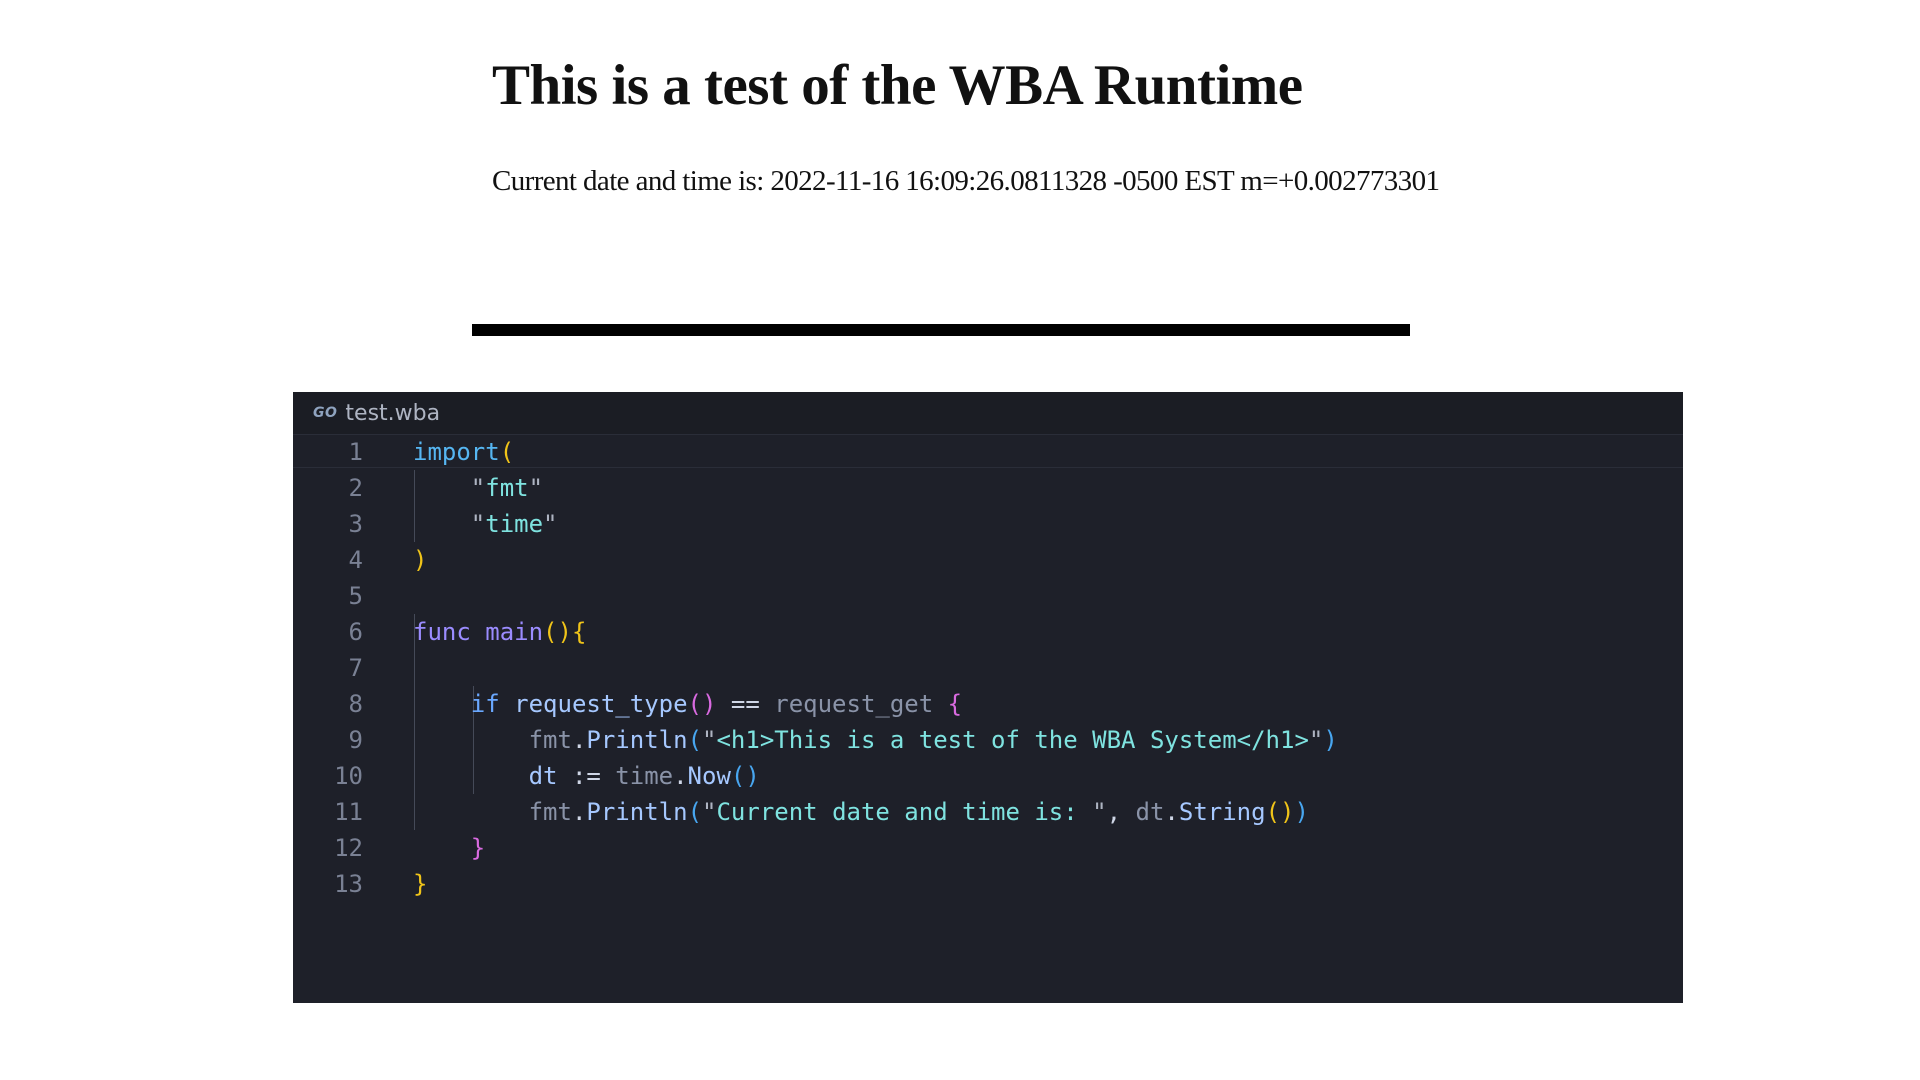  I want to click on code-token: {, so click(579, 632).